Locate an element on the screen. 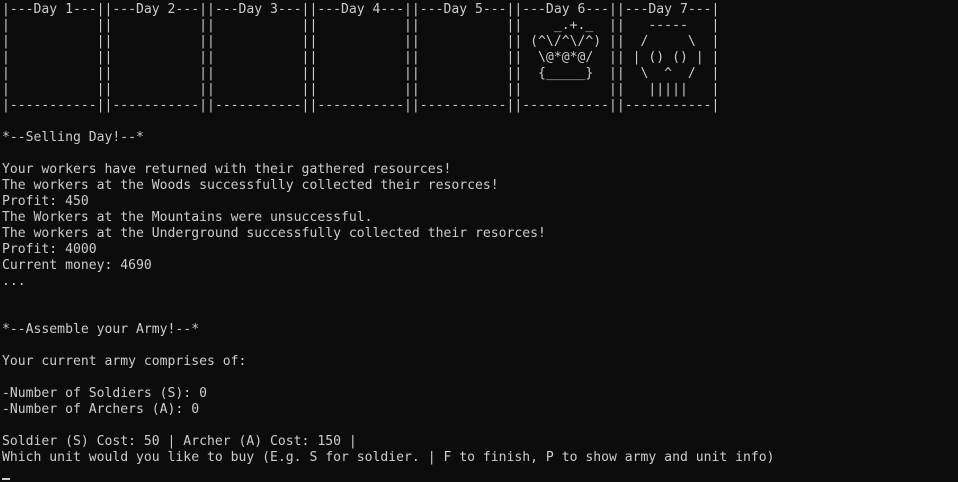 The width and height of the screenshot is (958, 482). woods-profit-text: Profit: 450 is located at coordinates (45, 201).